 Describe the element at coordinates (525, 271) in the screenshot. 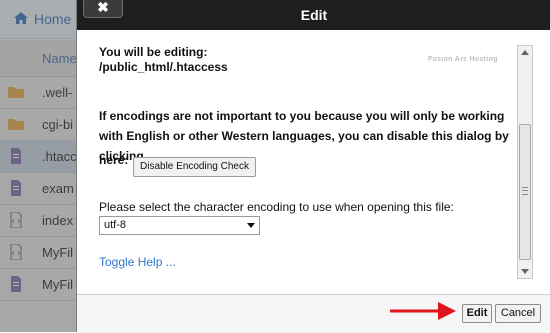

I see `scroll-down-arrow-icon` at that location.